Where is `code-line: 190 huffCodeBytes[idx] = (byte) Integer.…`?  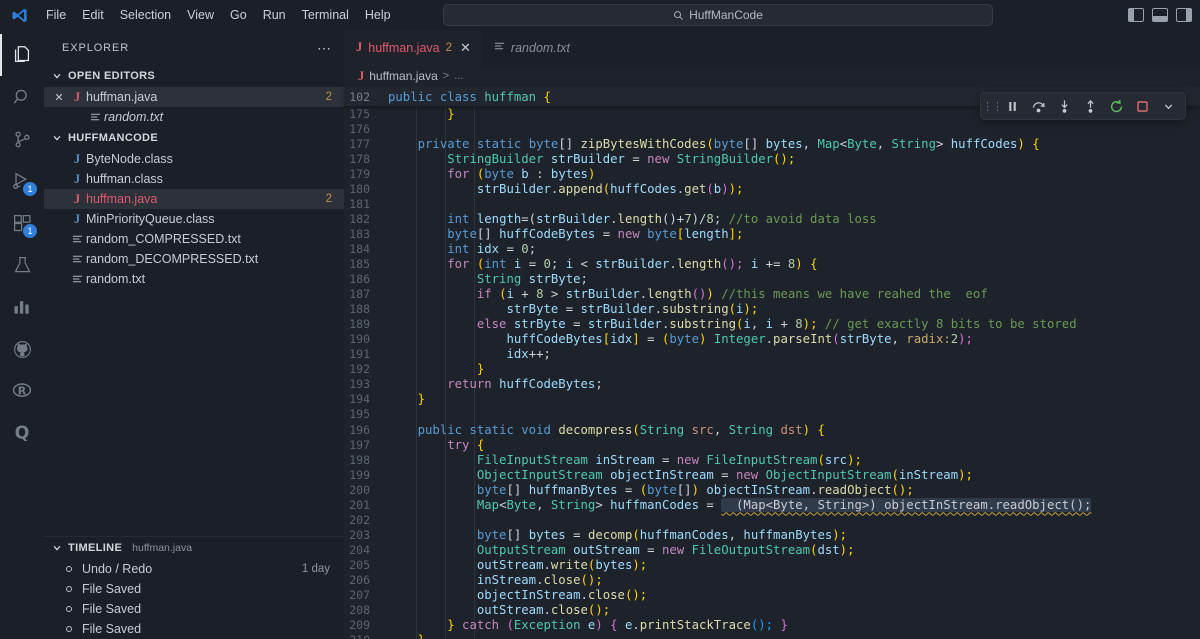 code-line: 190 huffCodeBytes[idx] = (byte) Integer.… is located at coordinates (772, 339).